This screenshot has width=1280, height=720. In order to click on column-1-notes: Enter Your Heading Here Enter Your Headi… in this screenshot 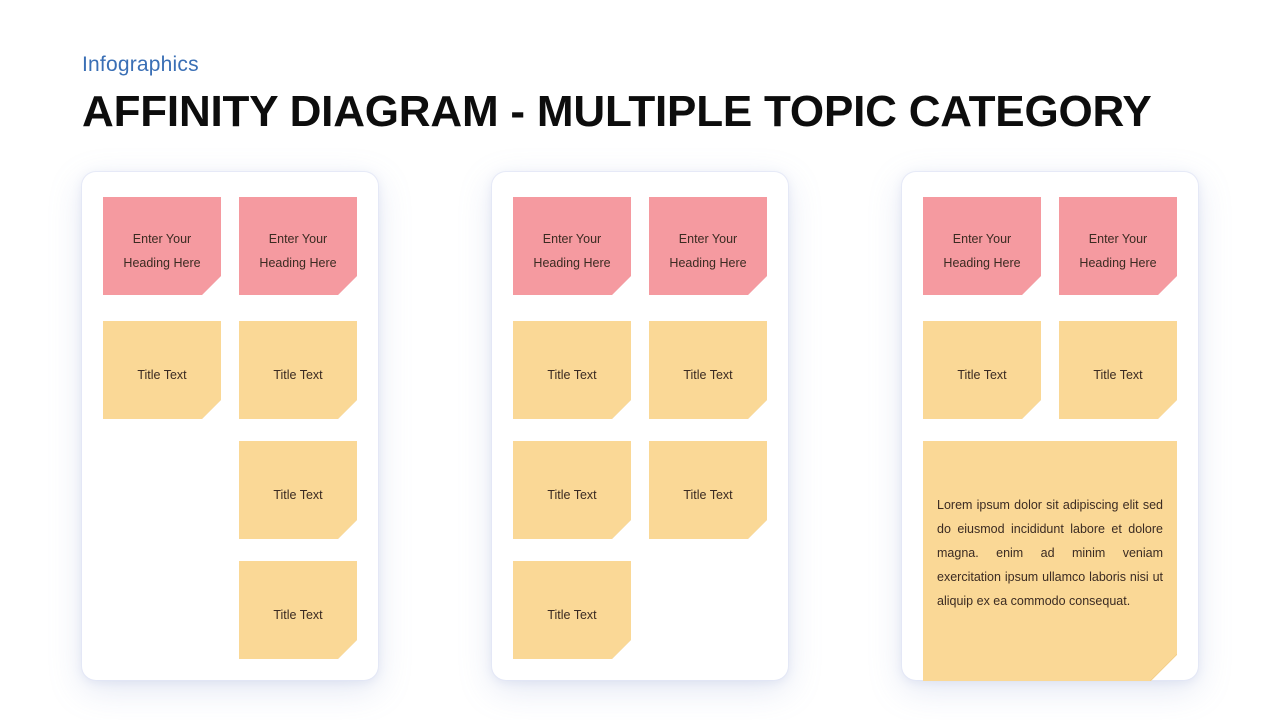, I will do `click(230, 427)`.